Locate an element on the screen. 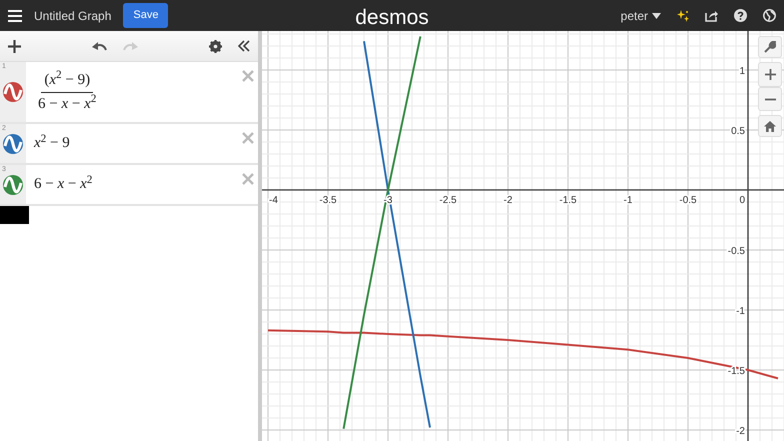 This screenshot has width=784, height=441. logo: desmos is located at coordinates (392, 18).